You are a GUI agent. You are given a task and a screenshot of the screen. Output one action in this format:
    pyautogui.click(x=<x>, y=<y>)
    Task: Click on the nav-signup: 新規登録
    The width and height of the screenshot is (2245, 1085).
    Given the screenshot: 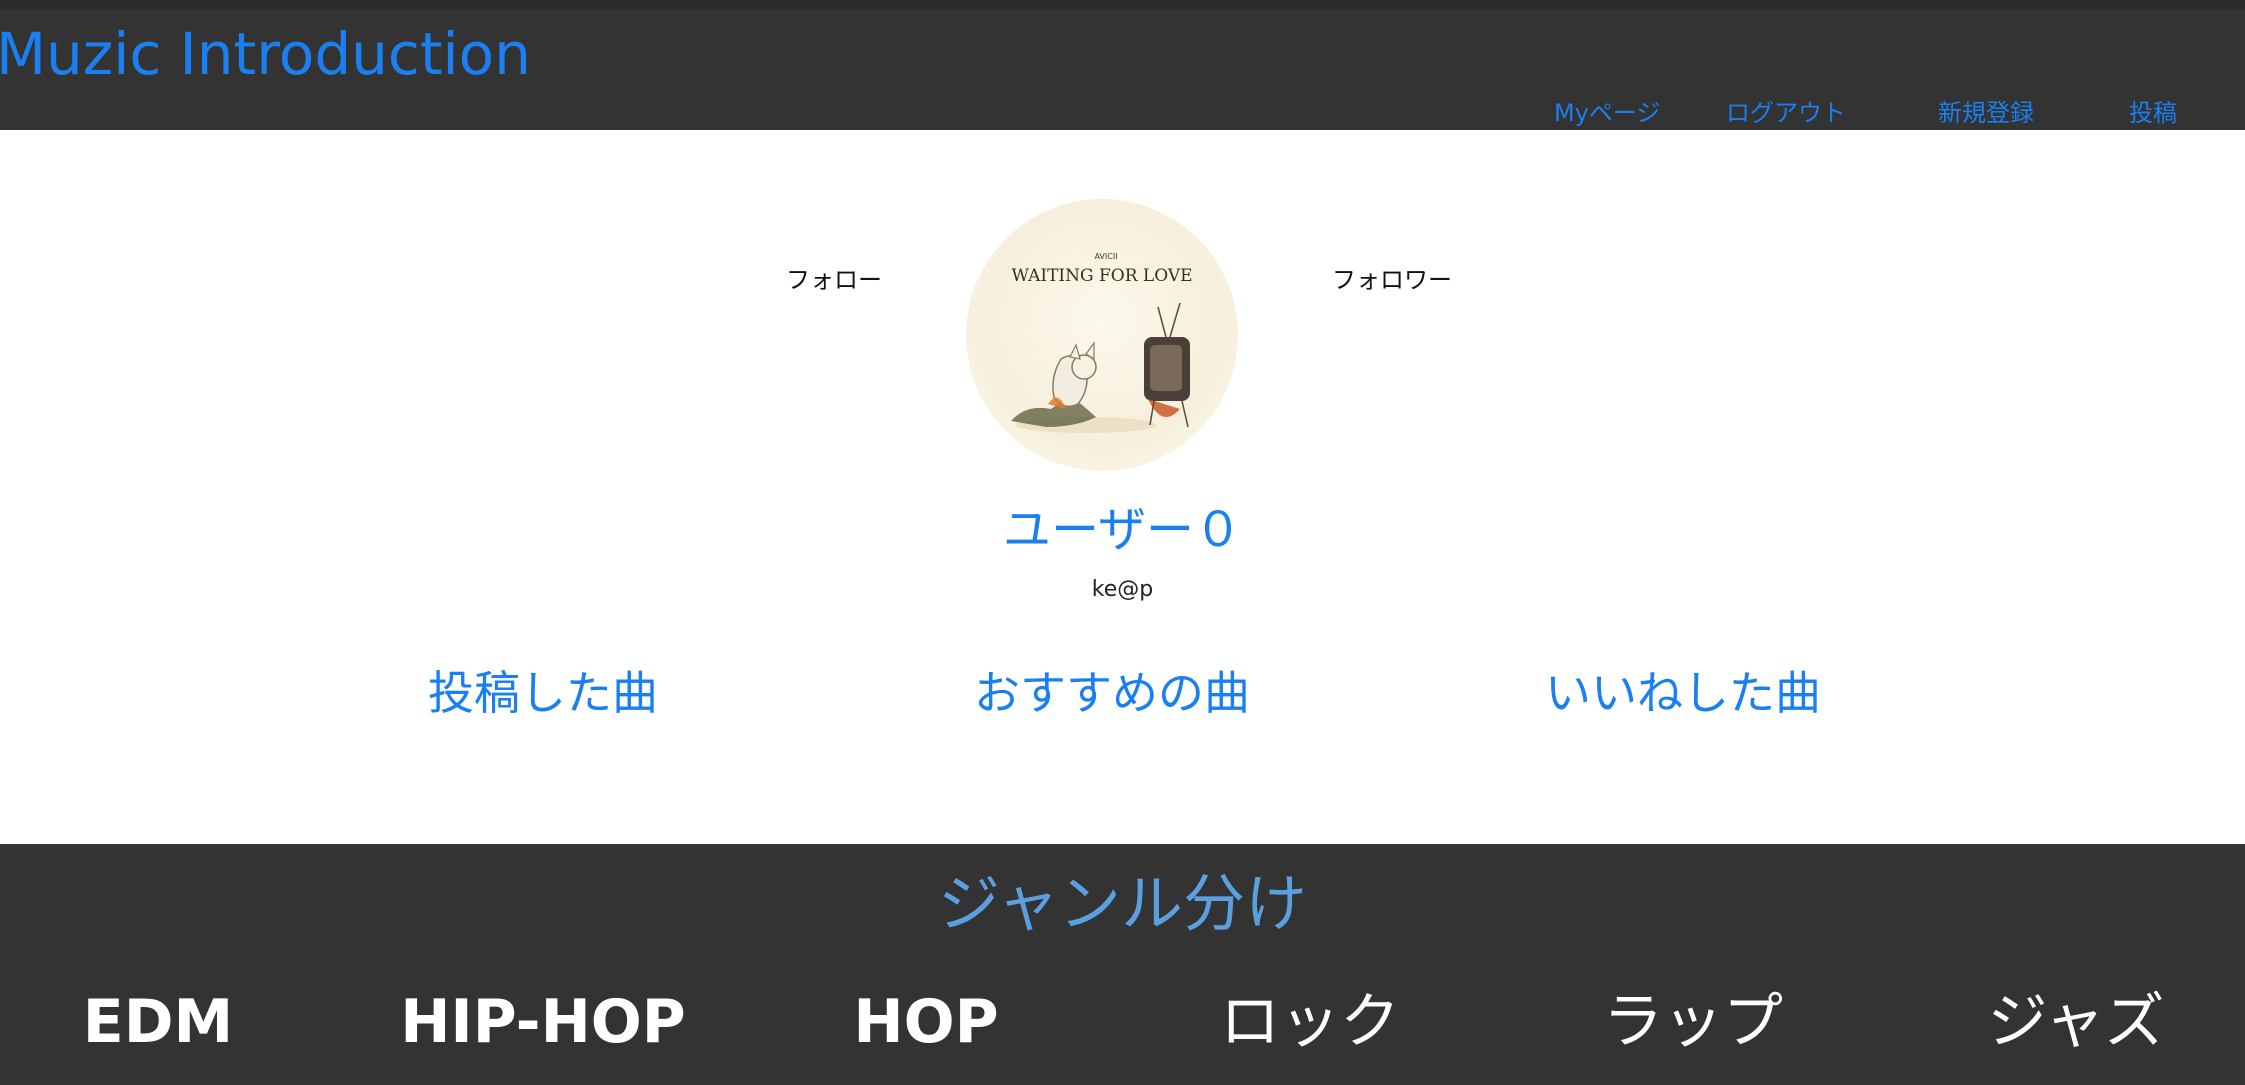 What is the action you would take?
    pyautogui.click(x=1986, y=113)
    